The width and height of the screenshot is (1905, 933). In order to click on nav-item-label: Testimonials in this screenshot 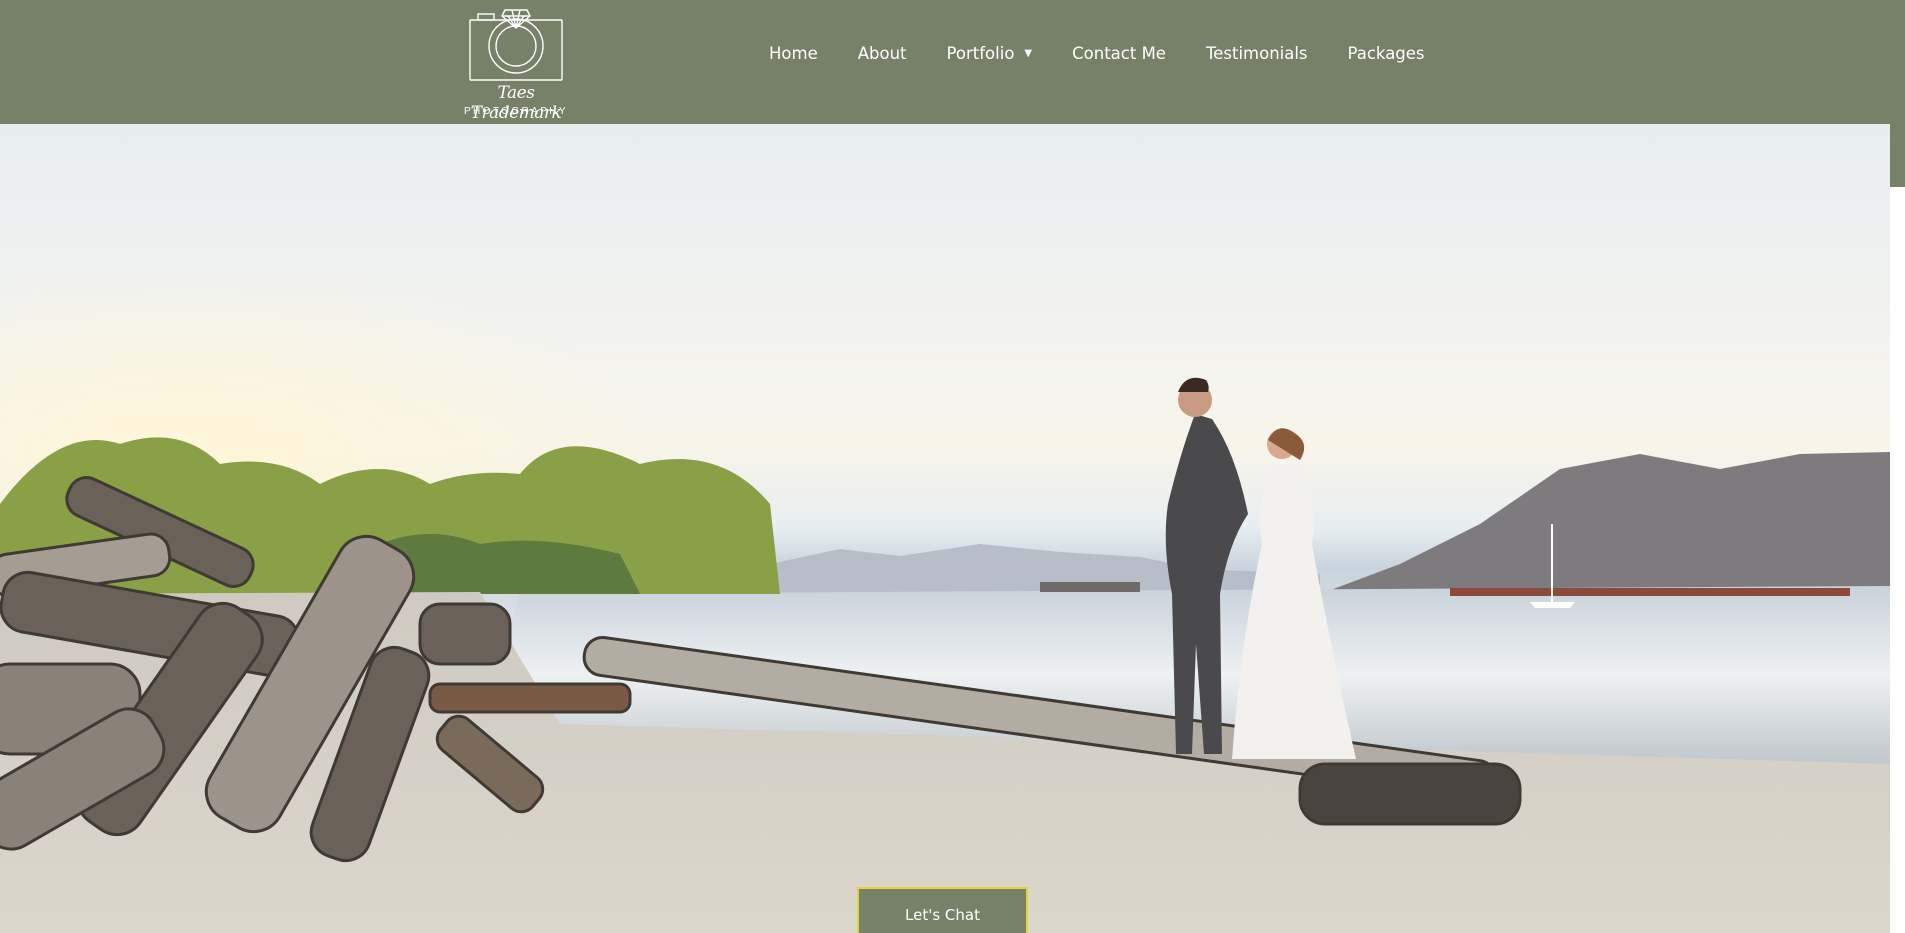, I will do `click(1256, 53)`.